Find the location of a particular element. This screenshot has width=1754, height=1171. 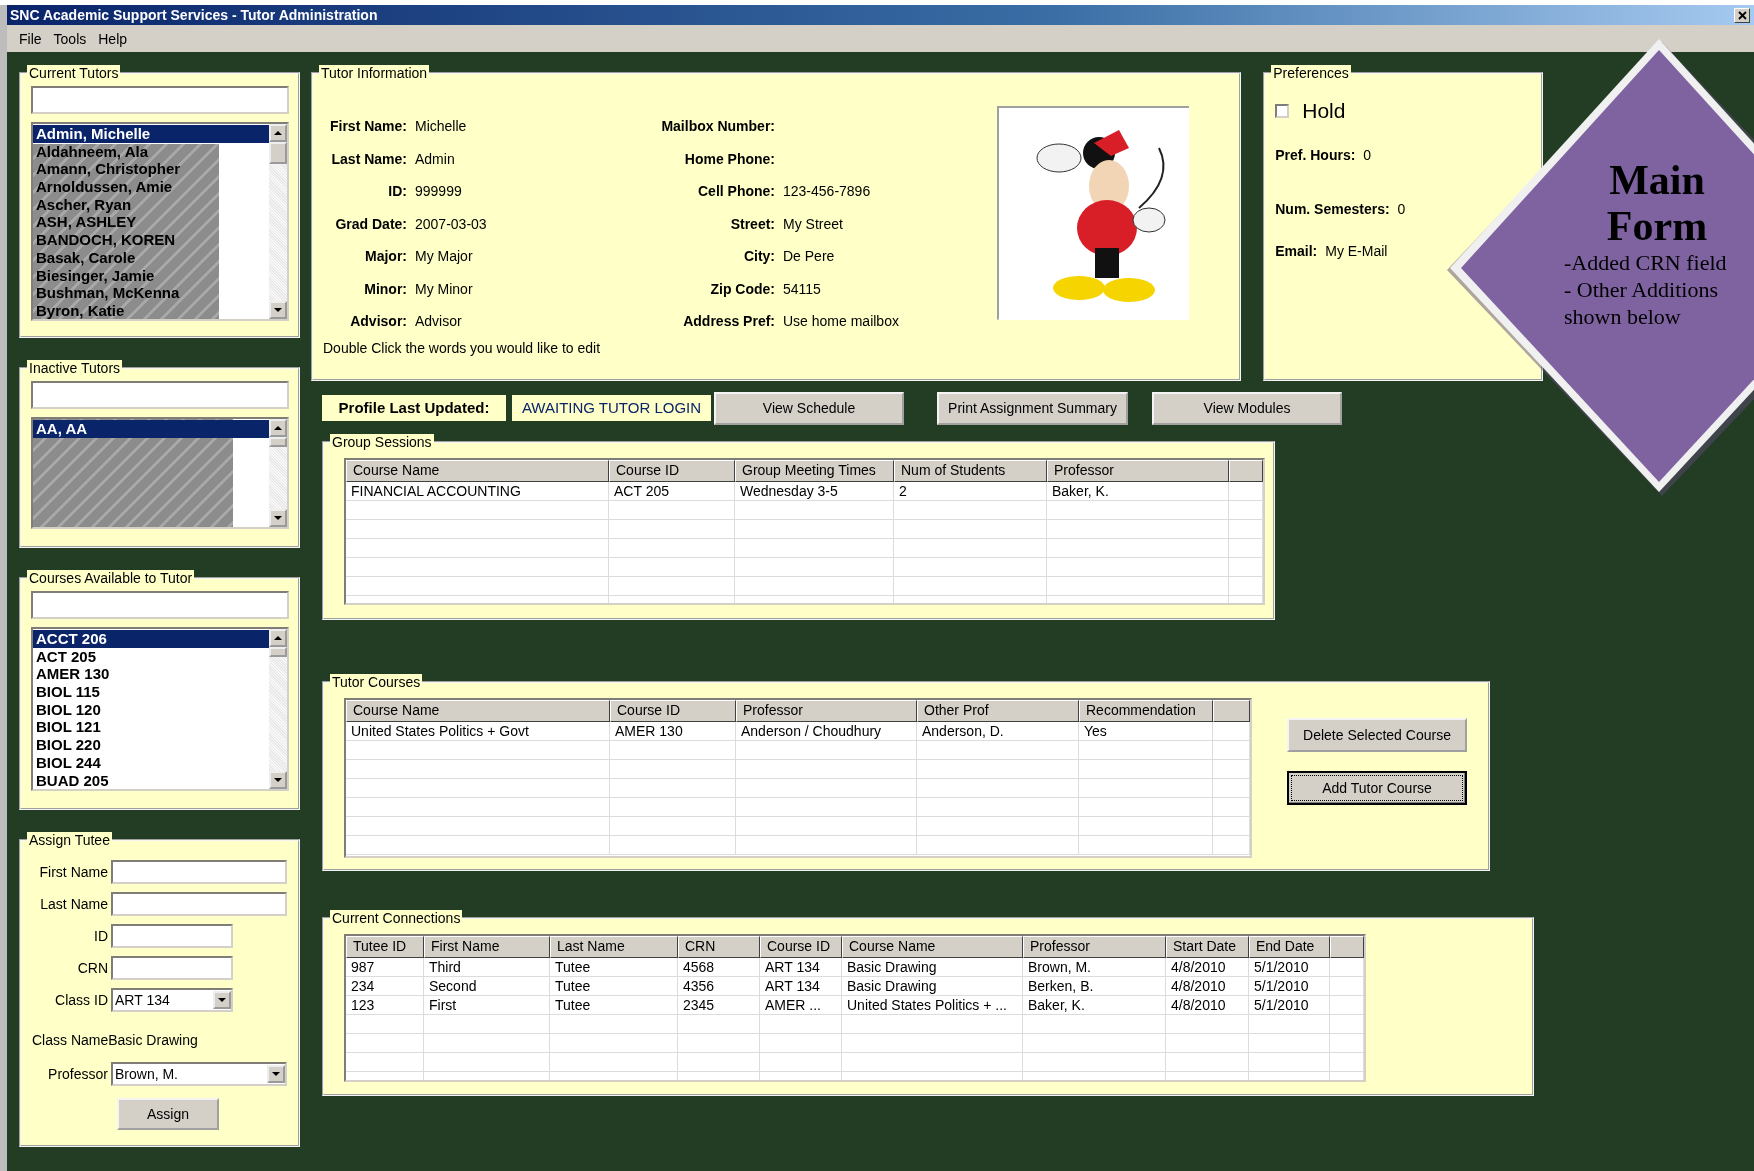

dropdown: ART 134 is located at coordinates (172, 1000).